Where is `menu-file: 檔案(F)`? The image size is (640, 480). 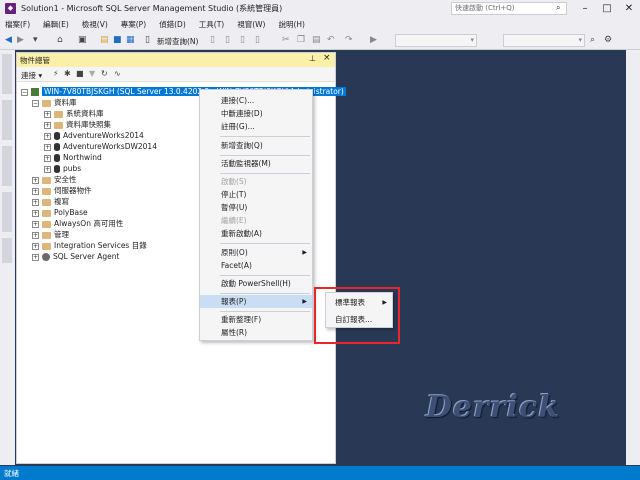 menu-file: 檔案(F) is located at coordinates (17, 24).